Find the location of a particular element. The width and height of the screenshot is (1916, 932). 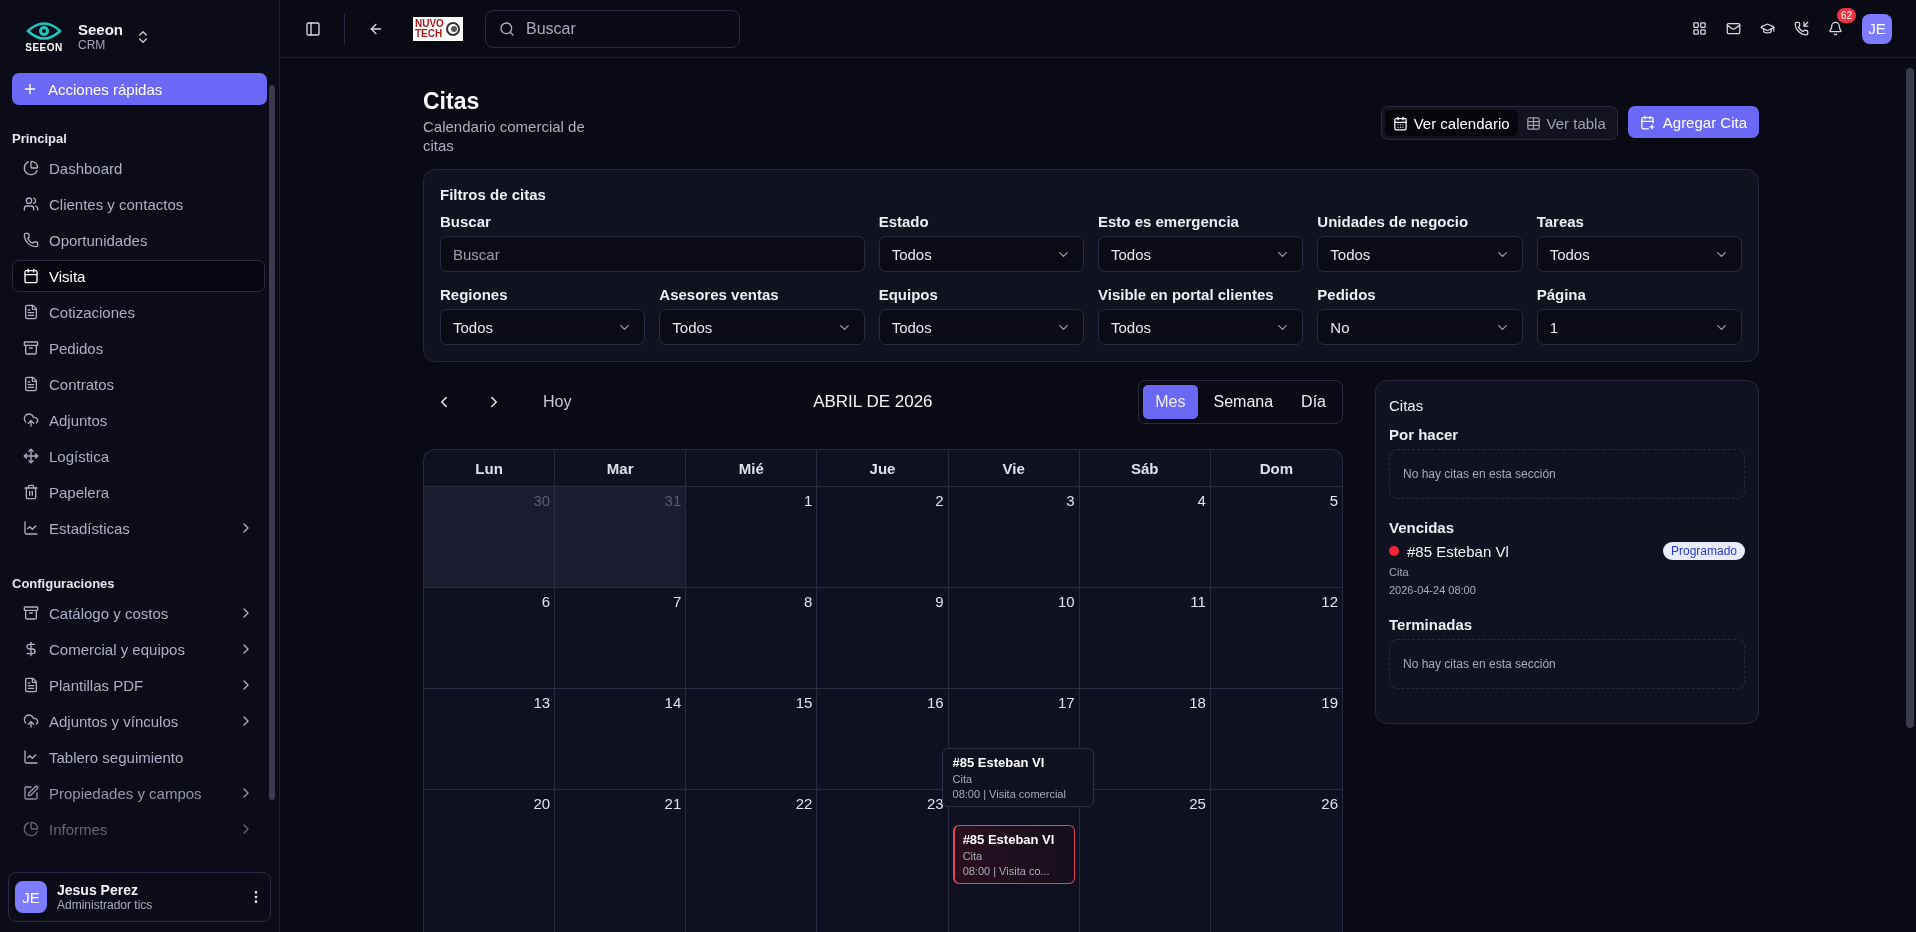

user-name: Jesus Perez is located at coordinates (98, 890).